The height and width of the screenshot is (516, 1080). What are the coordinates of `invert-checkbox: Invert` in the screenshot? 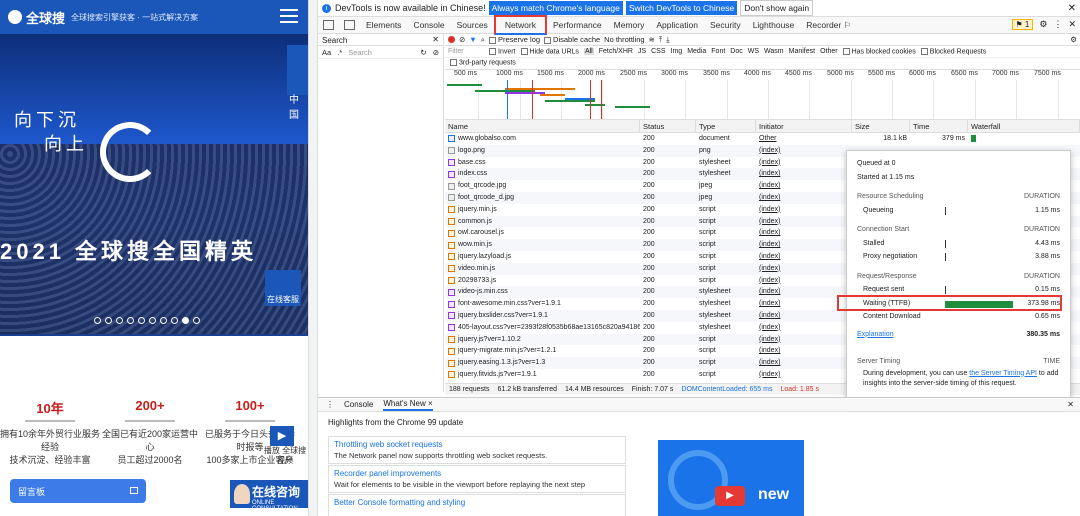 It's located at (502, 51).